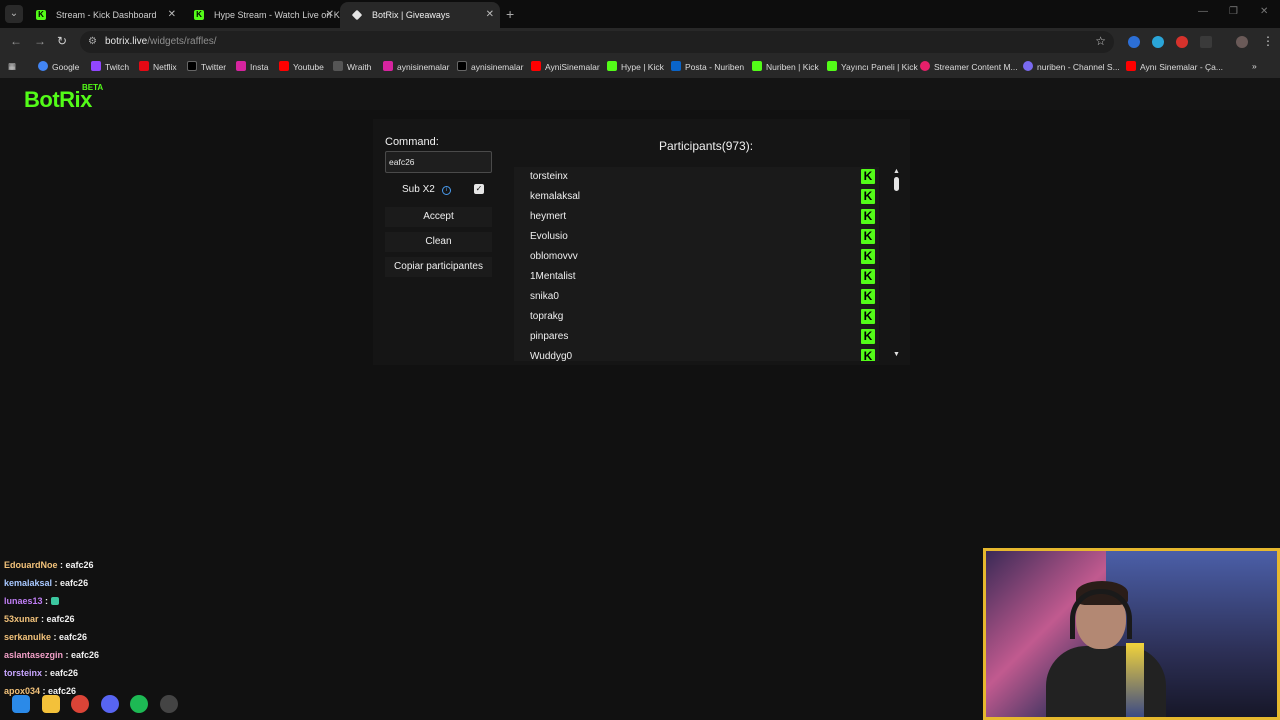  I want to click on accept-button: Accept, so click(438, 217).